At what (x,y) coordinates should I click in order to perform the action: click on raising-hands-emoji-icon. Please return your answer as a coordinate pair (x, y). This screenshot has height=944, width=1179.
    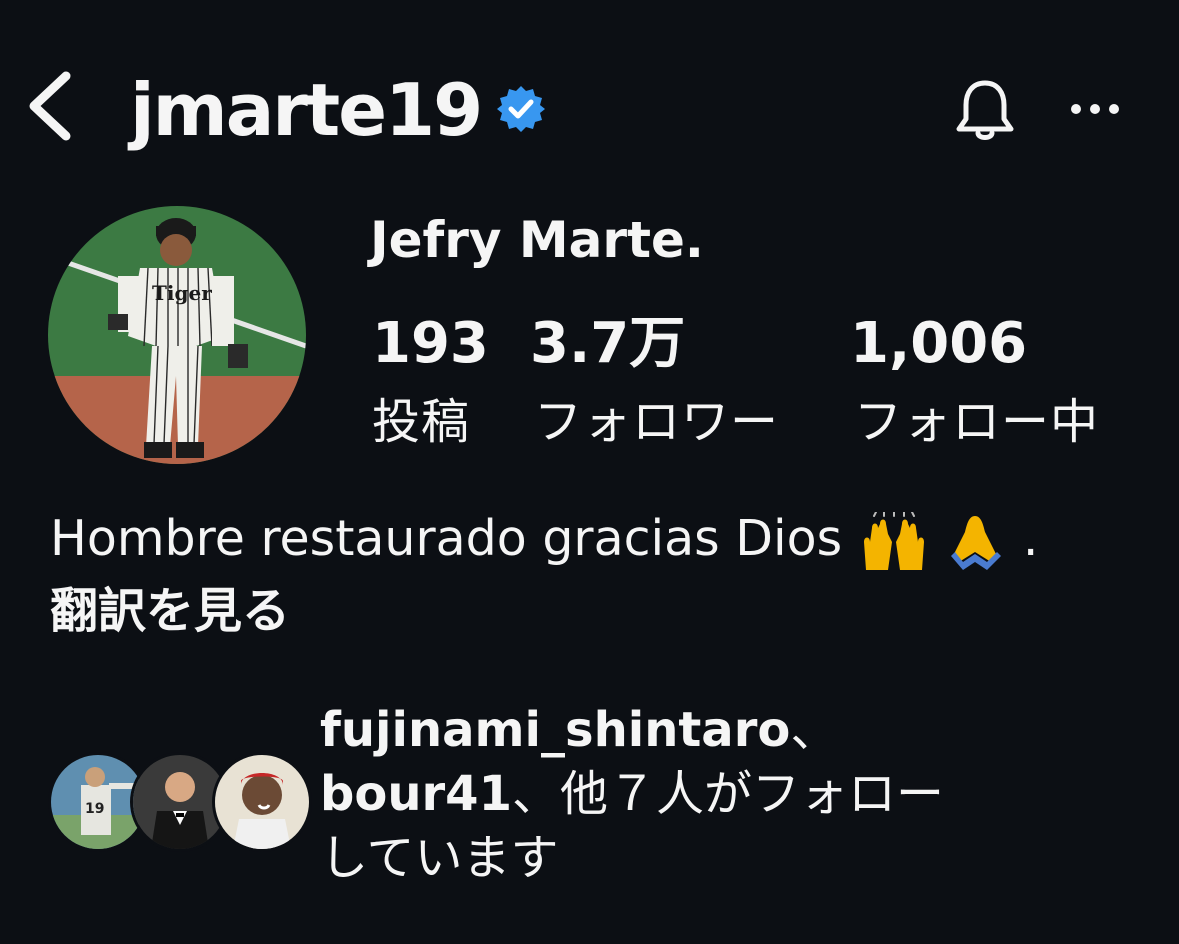
    Looking at the image, I should click on (893, 540).